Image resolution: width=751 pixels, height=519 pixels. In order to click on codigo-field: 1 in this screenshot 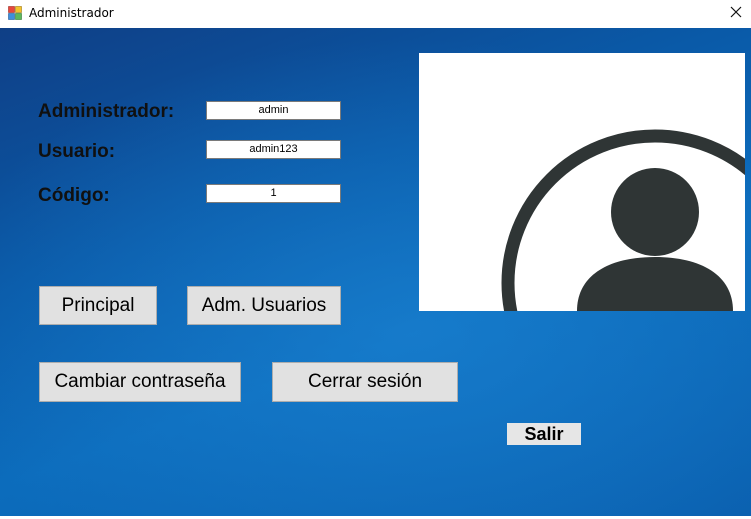, I will do `click(273, 193)`.